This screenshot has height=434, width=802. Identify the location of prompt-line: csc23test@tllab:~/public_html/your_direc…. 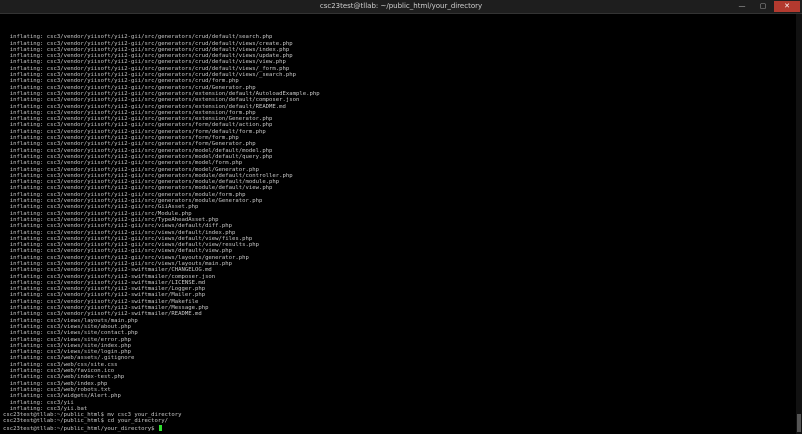
(399, 428).